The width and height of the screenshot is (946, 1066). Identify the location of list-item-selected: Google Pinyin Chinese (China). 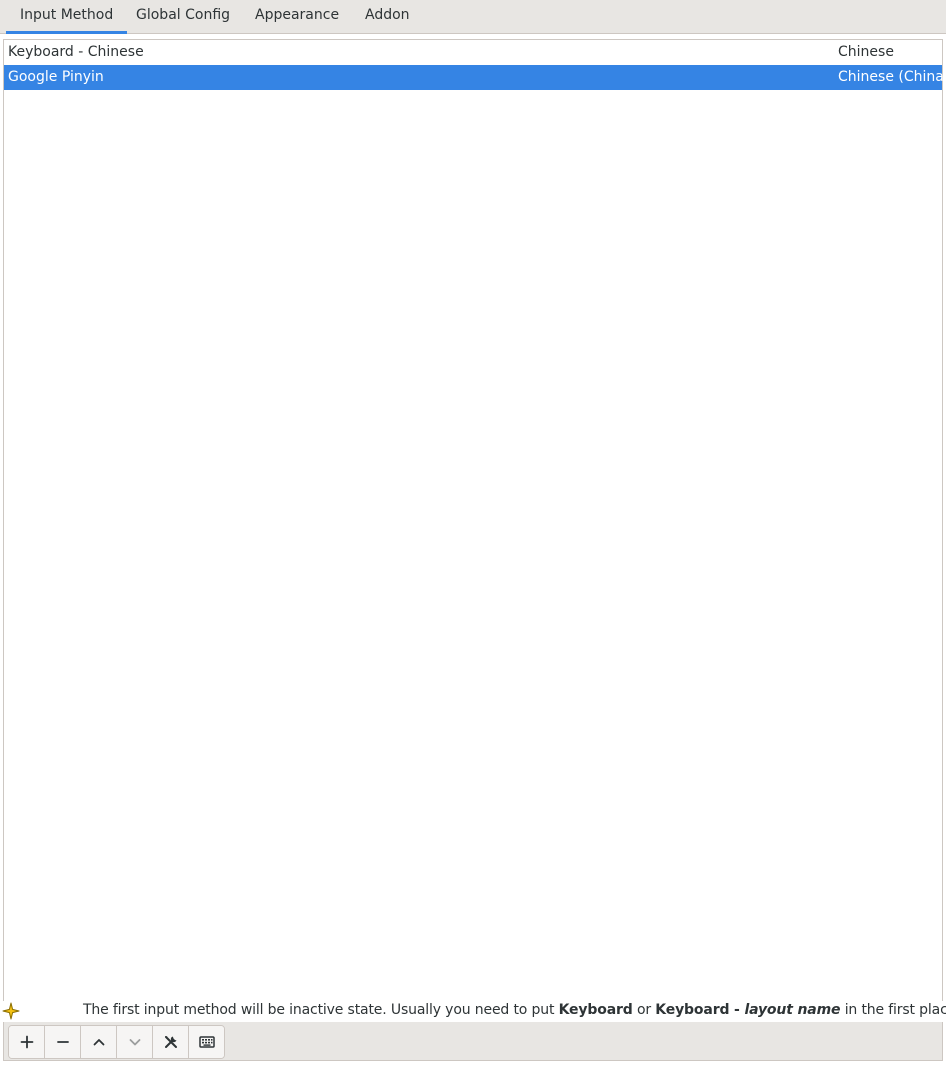
(475, 77).